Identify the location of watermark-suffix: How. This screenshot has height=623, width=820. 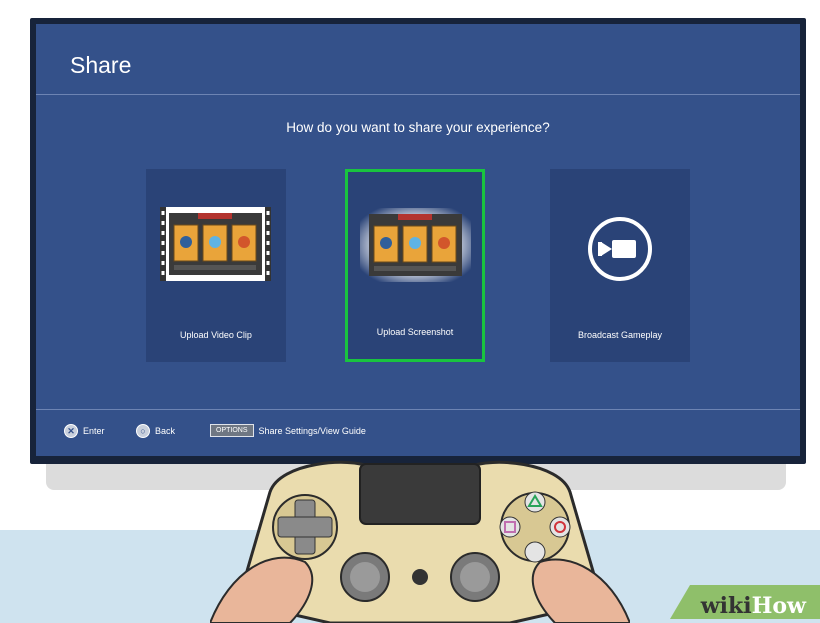
(778, 606).